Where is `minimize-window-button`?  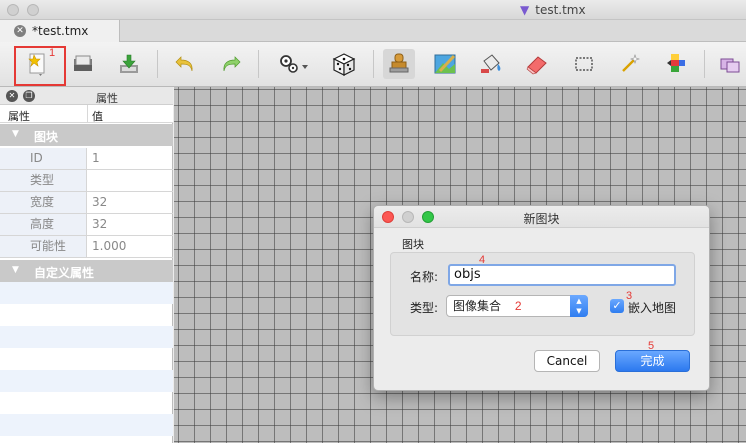 minimize-window-button is located at coordinates (33, 10).